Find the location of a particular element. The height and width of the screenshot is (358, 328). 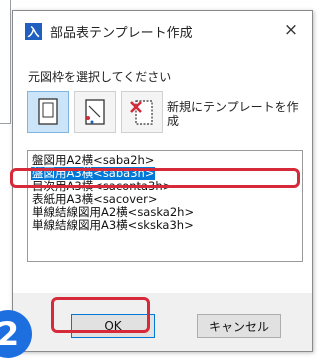

template-list-item: 単線結線図用A3横<skska3h> is located at coordinates (113, 225).